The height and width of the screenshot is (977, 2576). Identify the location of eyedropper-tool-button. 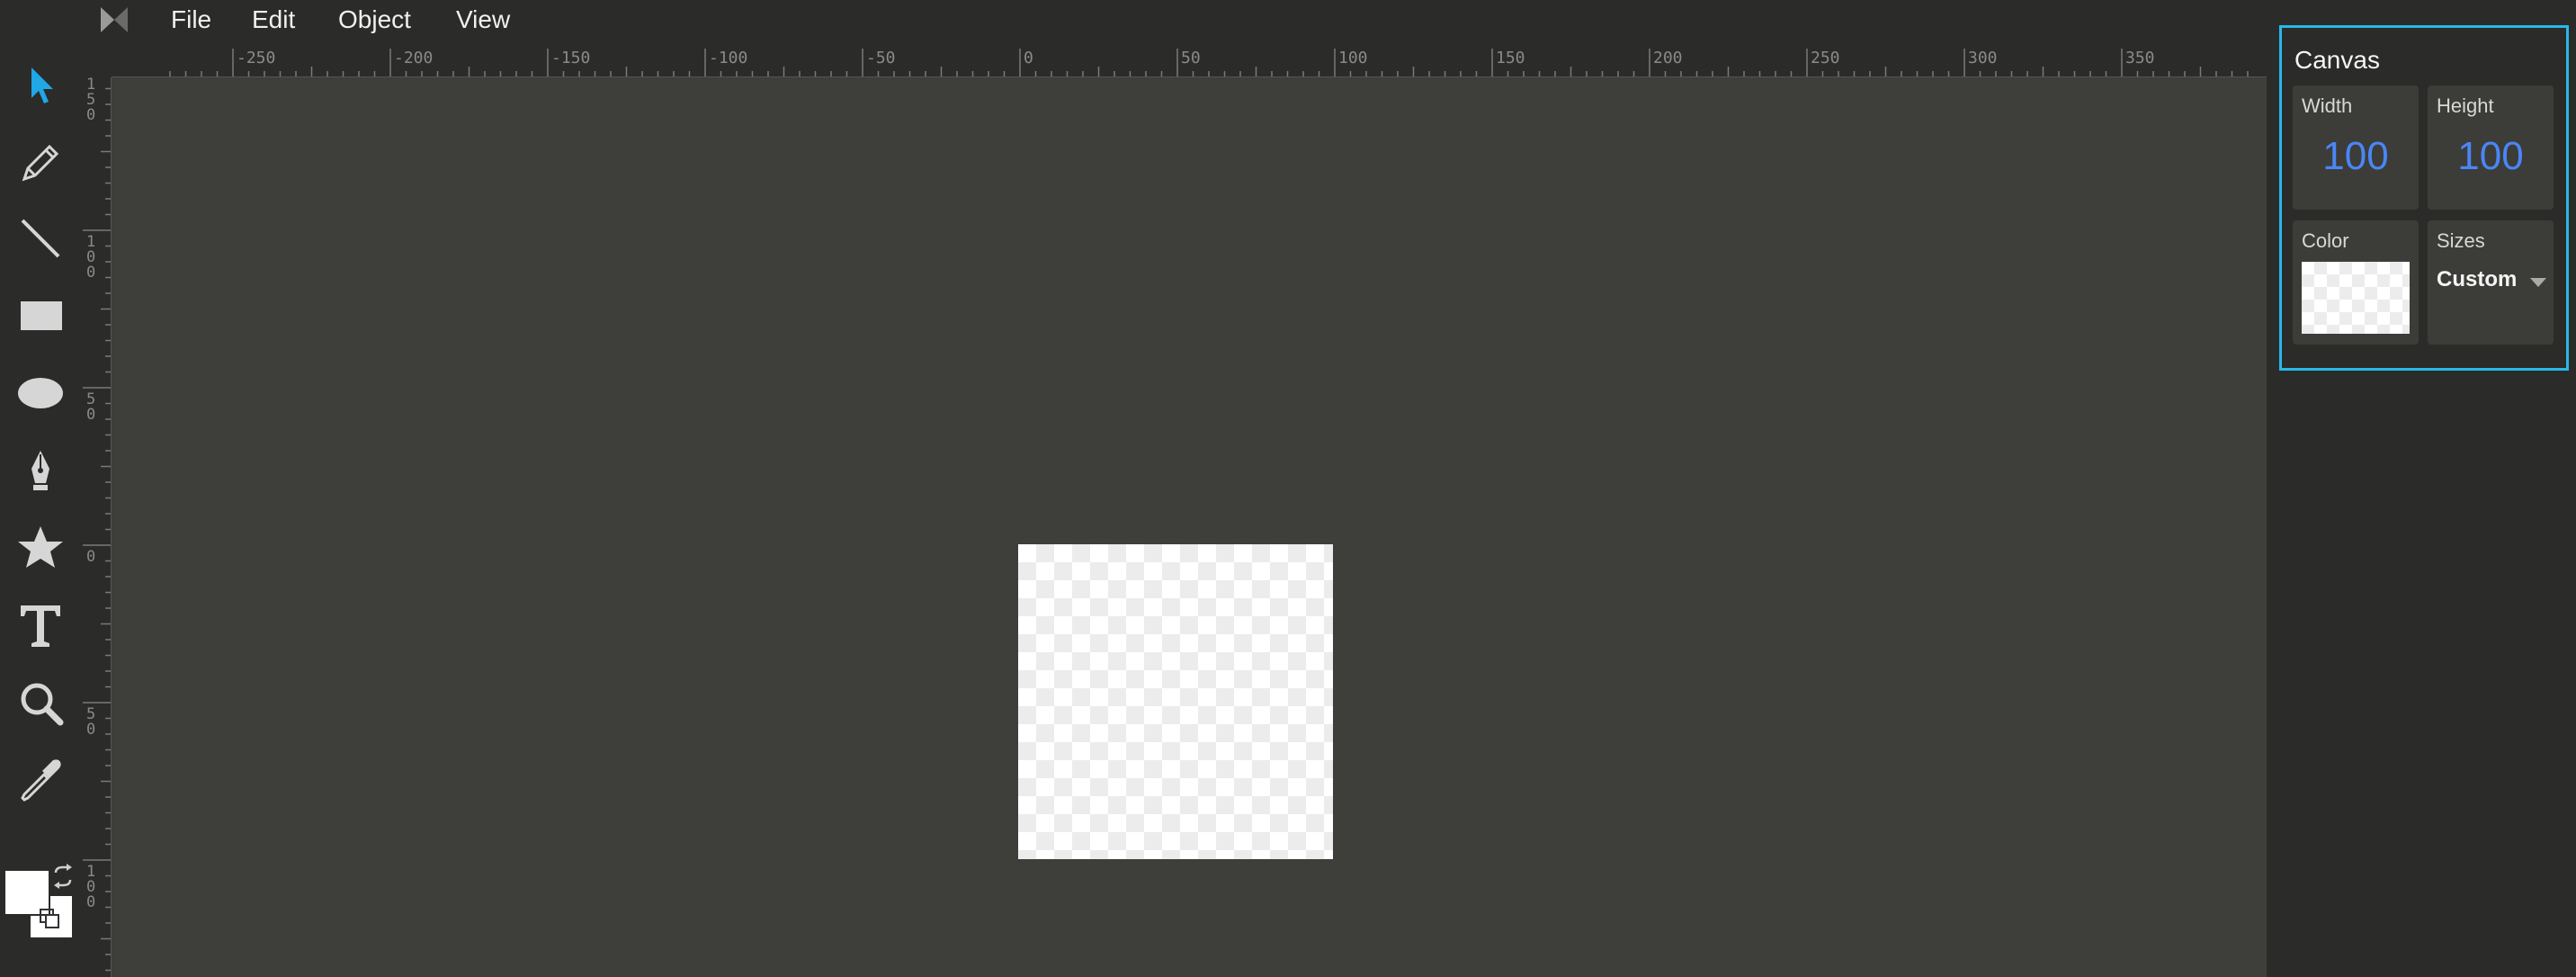
(40, 780).